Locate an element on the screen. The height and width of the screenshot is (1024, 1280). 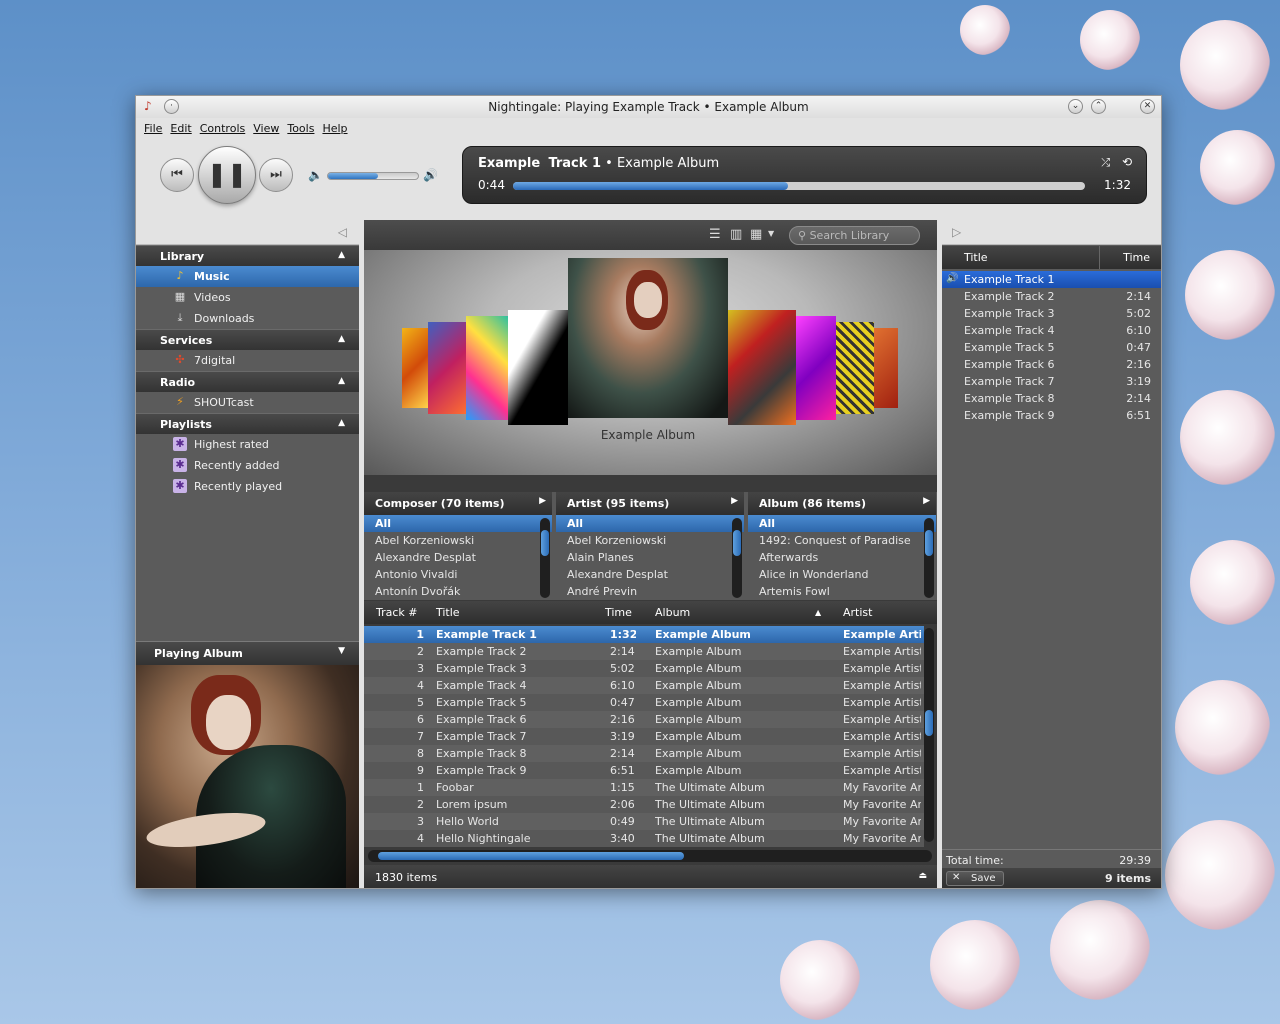
sidebar-item-shoutcast: ⚡ SHOUTcast is located at coordinates (247, 402).